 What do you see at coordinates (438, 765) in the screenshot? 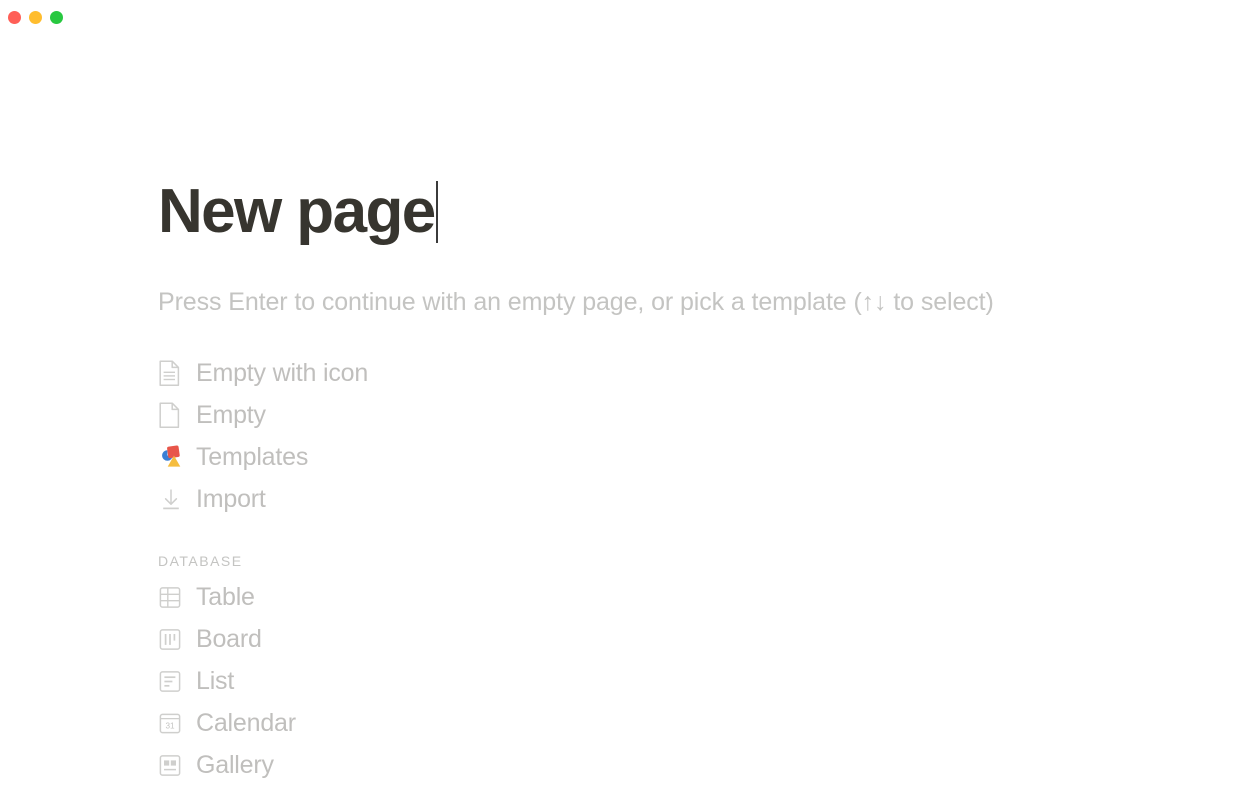
I see `option-gallery: Gallery` at bounding box center [438, 765].